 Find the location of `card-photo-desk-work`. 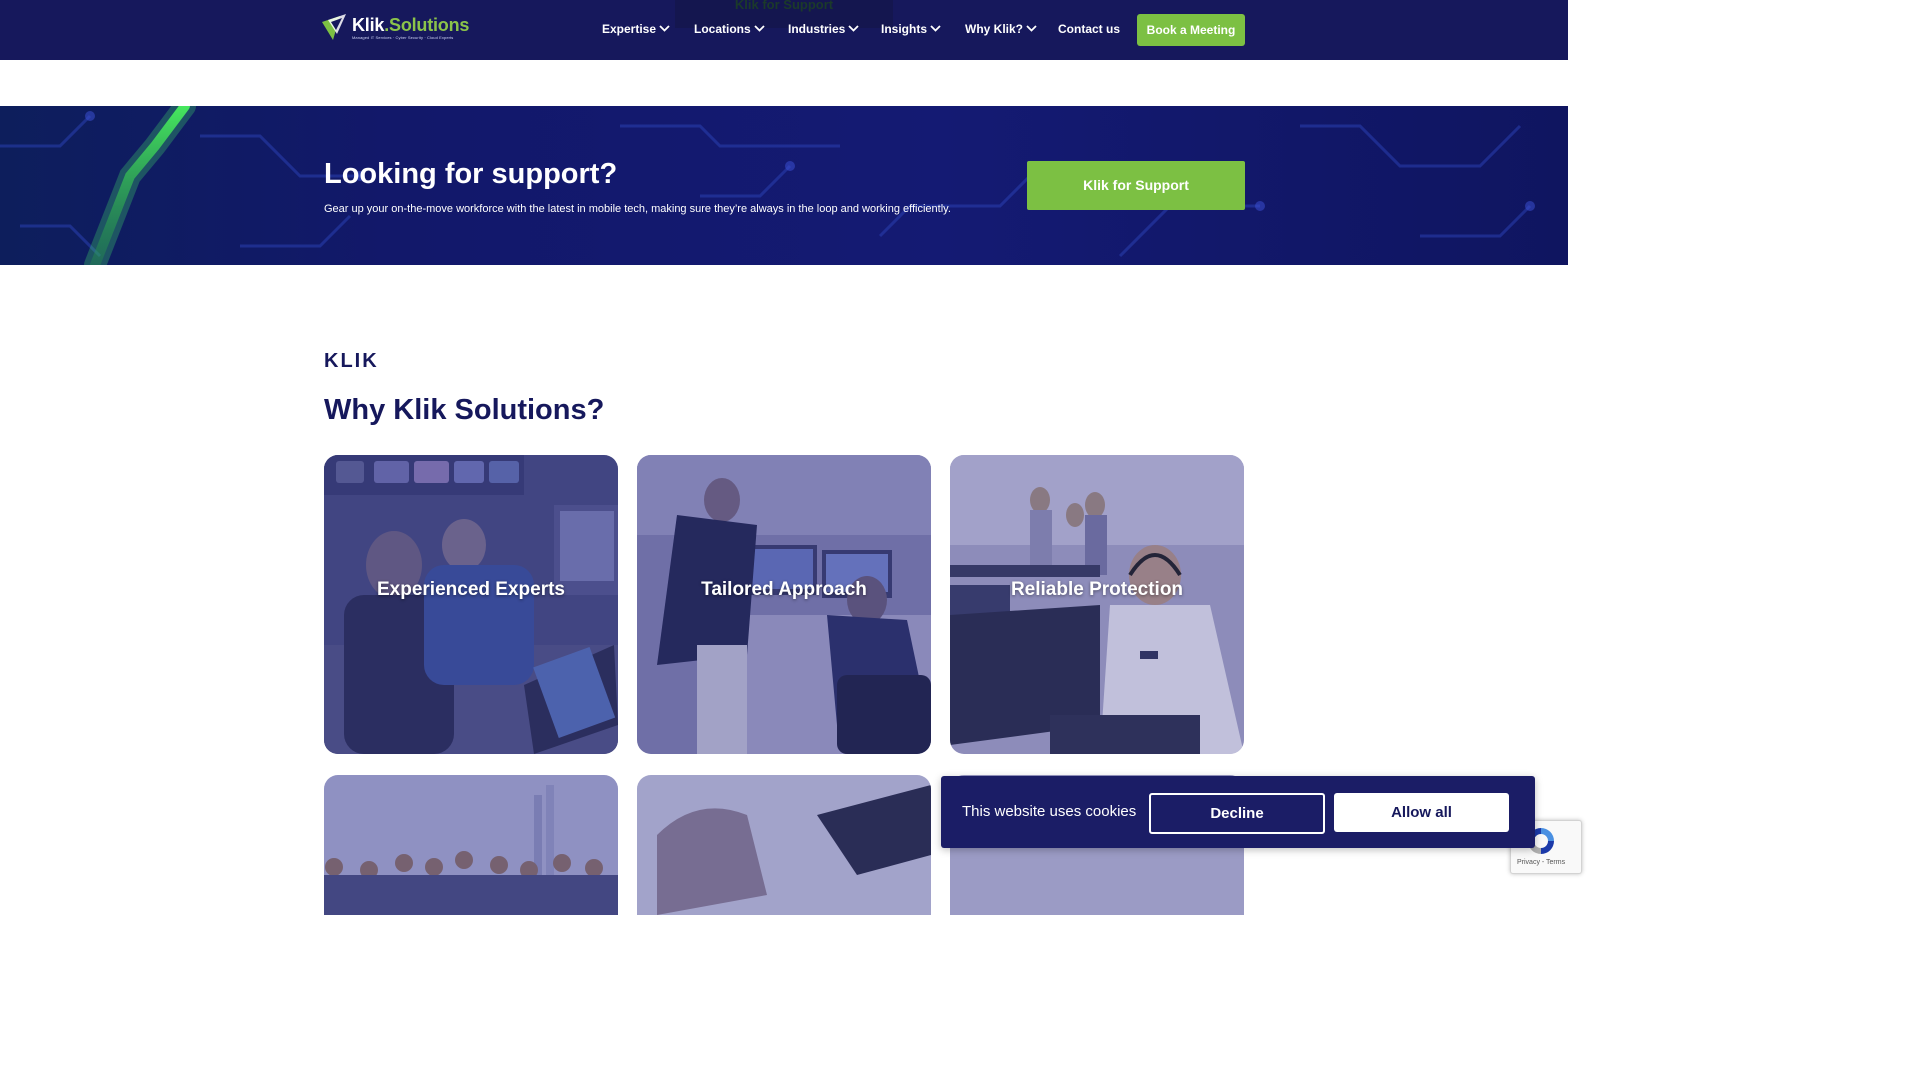

card-photo-desk-work is located at coordinates (784, 604).